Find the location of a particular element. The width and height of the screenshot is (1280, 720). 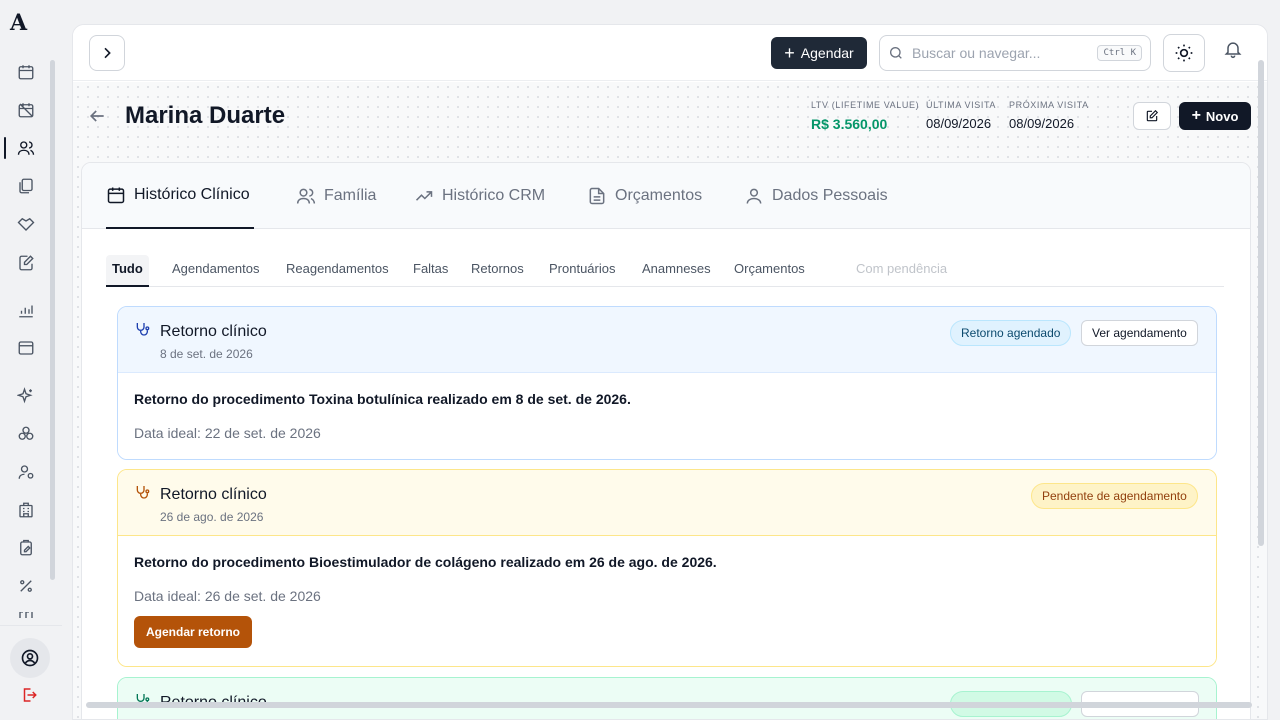

currency-icon is located at coordinates (26, 618).